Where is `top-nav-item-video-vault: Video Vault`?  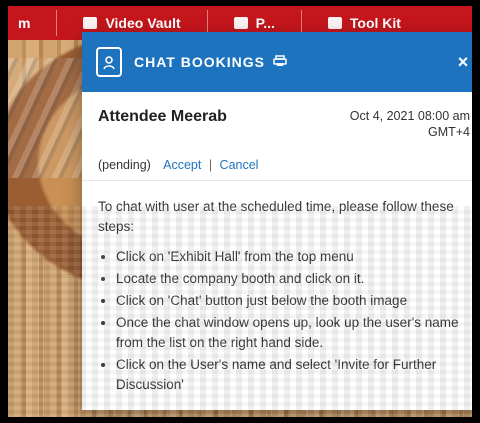
top-nav-item-video-vault: Video Vault is located at coordinates (132, 23).